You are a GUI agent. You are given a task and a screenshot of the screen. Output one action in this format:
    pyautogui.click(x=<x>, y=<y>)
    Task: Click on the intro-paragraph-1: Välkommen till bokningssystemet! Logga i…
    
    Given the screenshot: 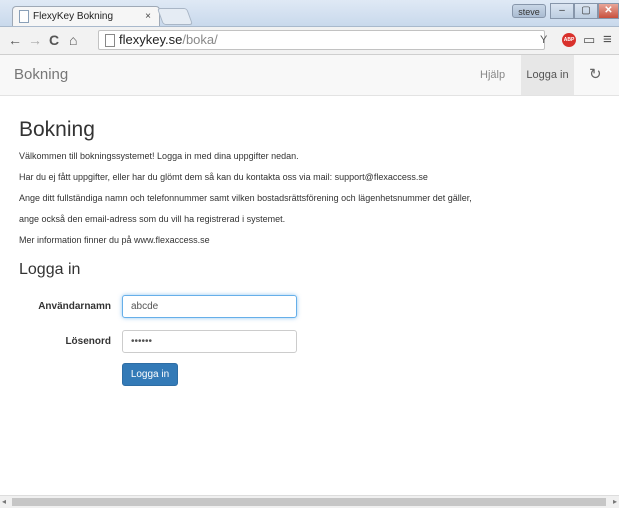 What is the action you would take?
    pyautogui.click(x=159, y=156)
    